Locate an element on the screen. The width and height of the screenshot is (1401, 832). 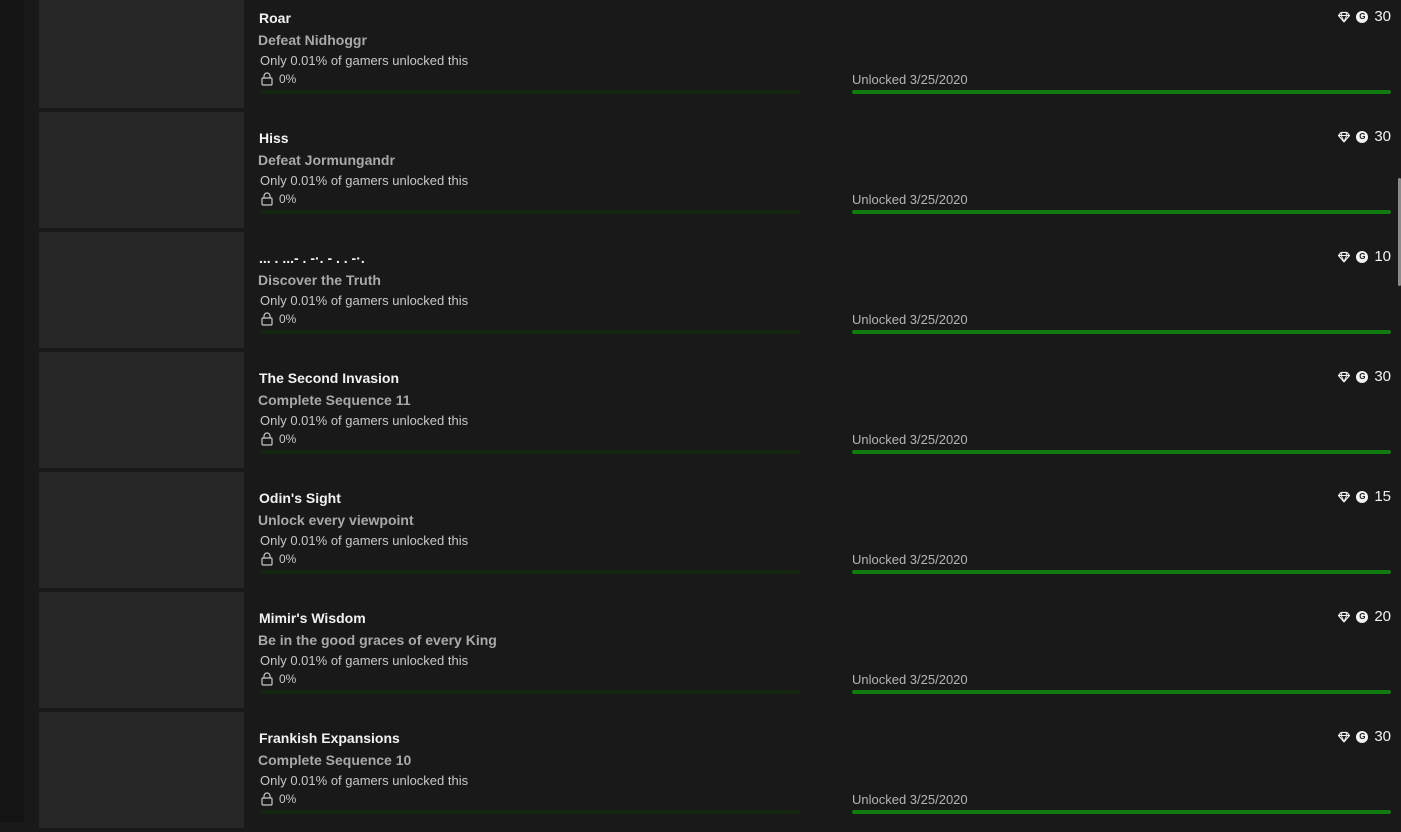
achievement-description: Be in the good graces of every King is located at coordinates (377, 640).